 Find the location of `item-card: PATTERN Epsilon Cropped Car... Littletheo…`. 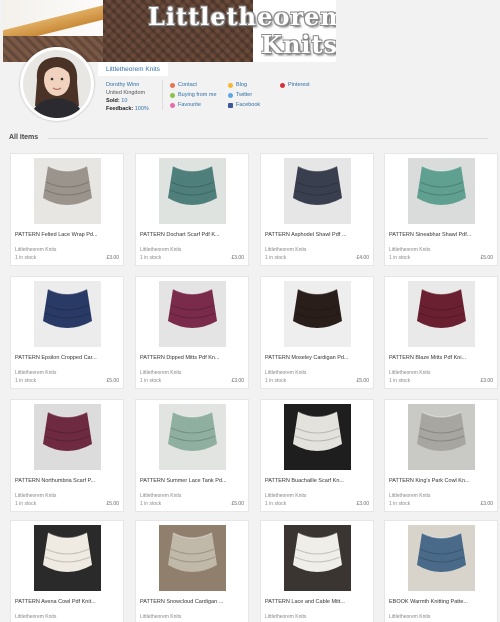

item-card: PATTERN Epsilon Cropped Car... Littletheo… is located at coordinates (67, 332).